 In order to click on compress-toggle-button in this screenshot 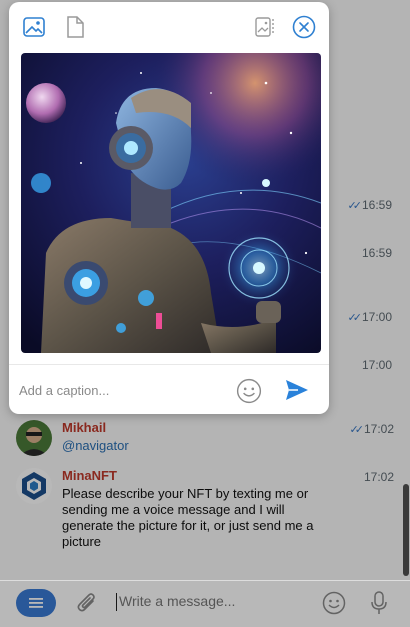, I will do `click(266, 29)`.